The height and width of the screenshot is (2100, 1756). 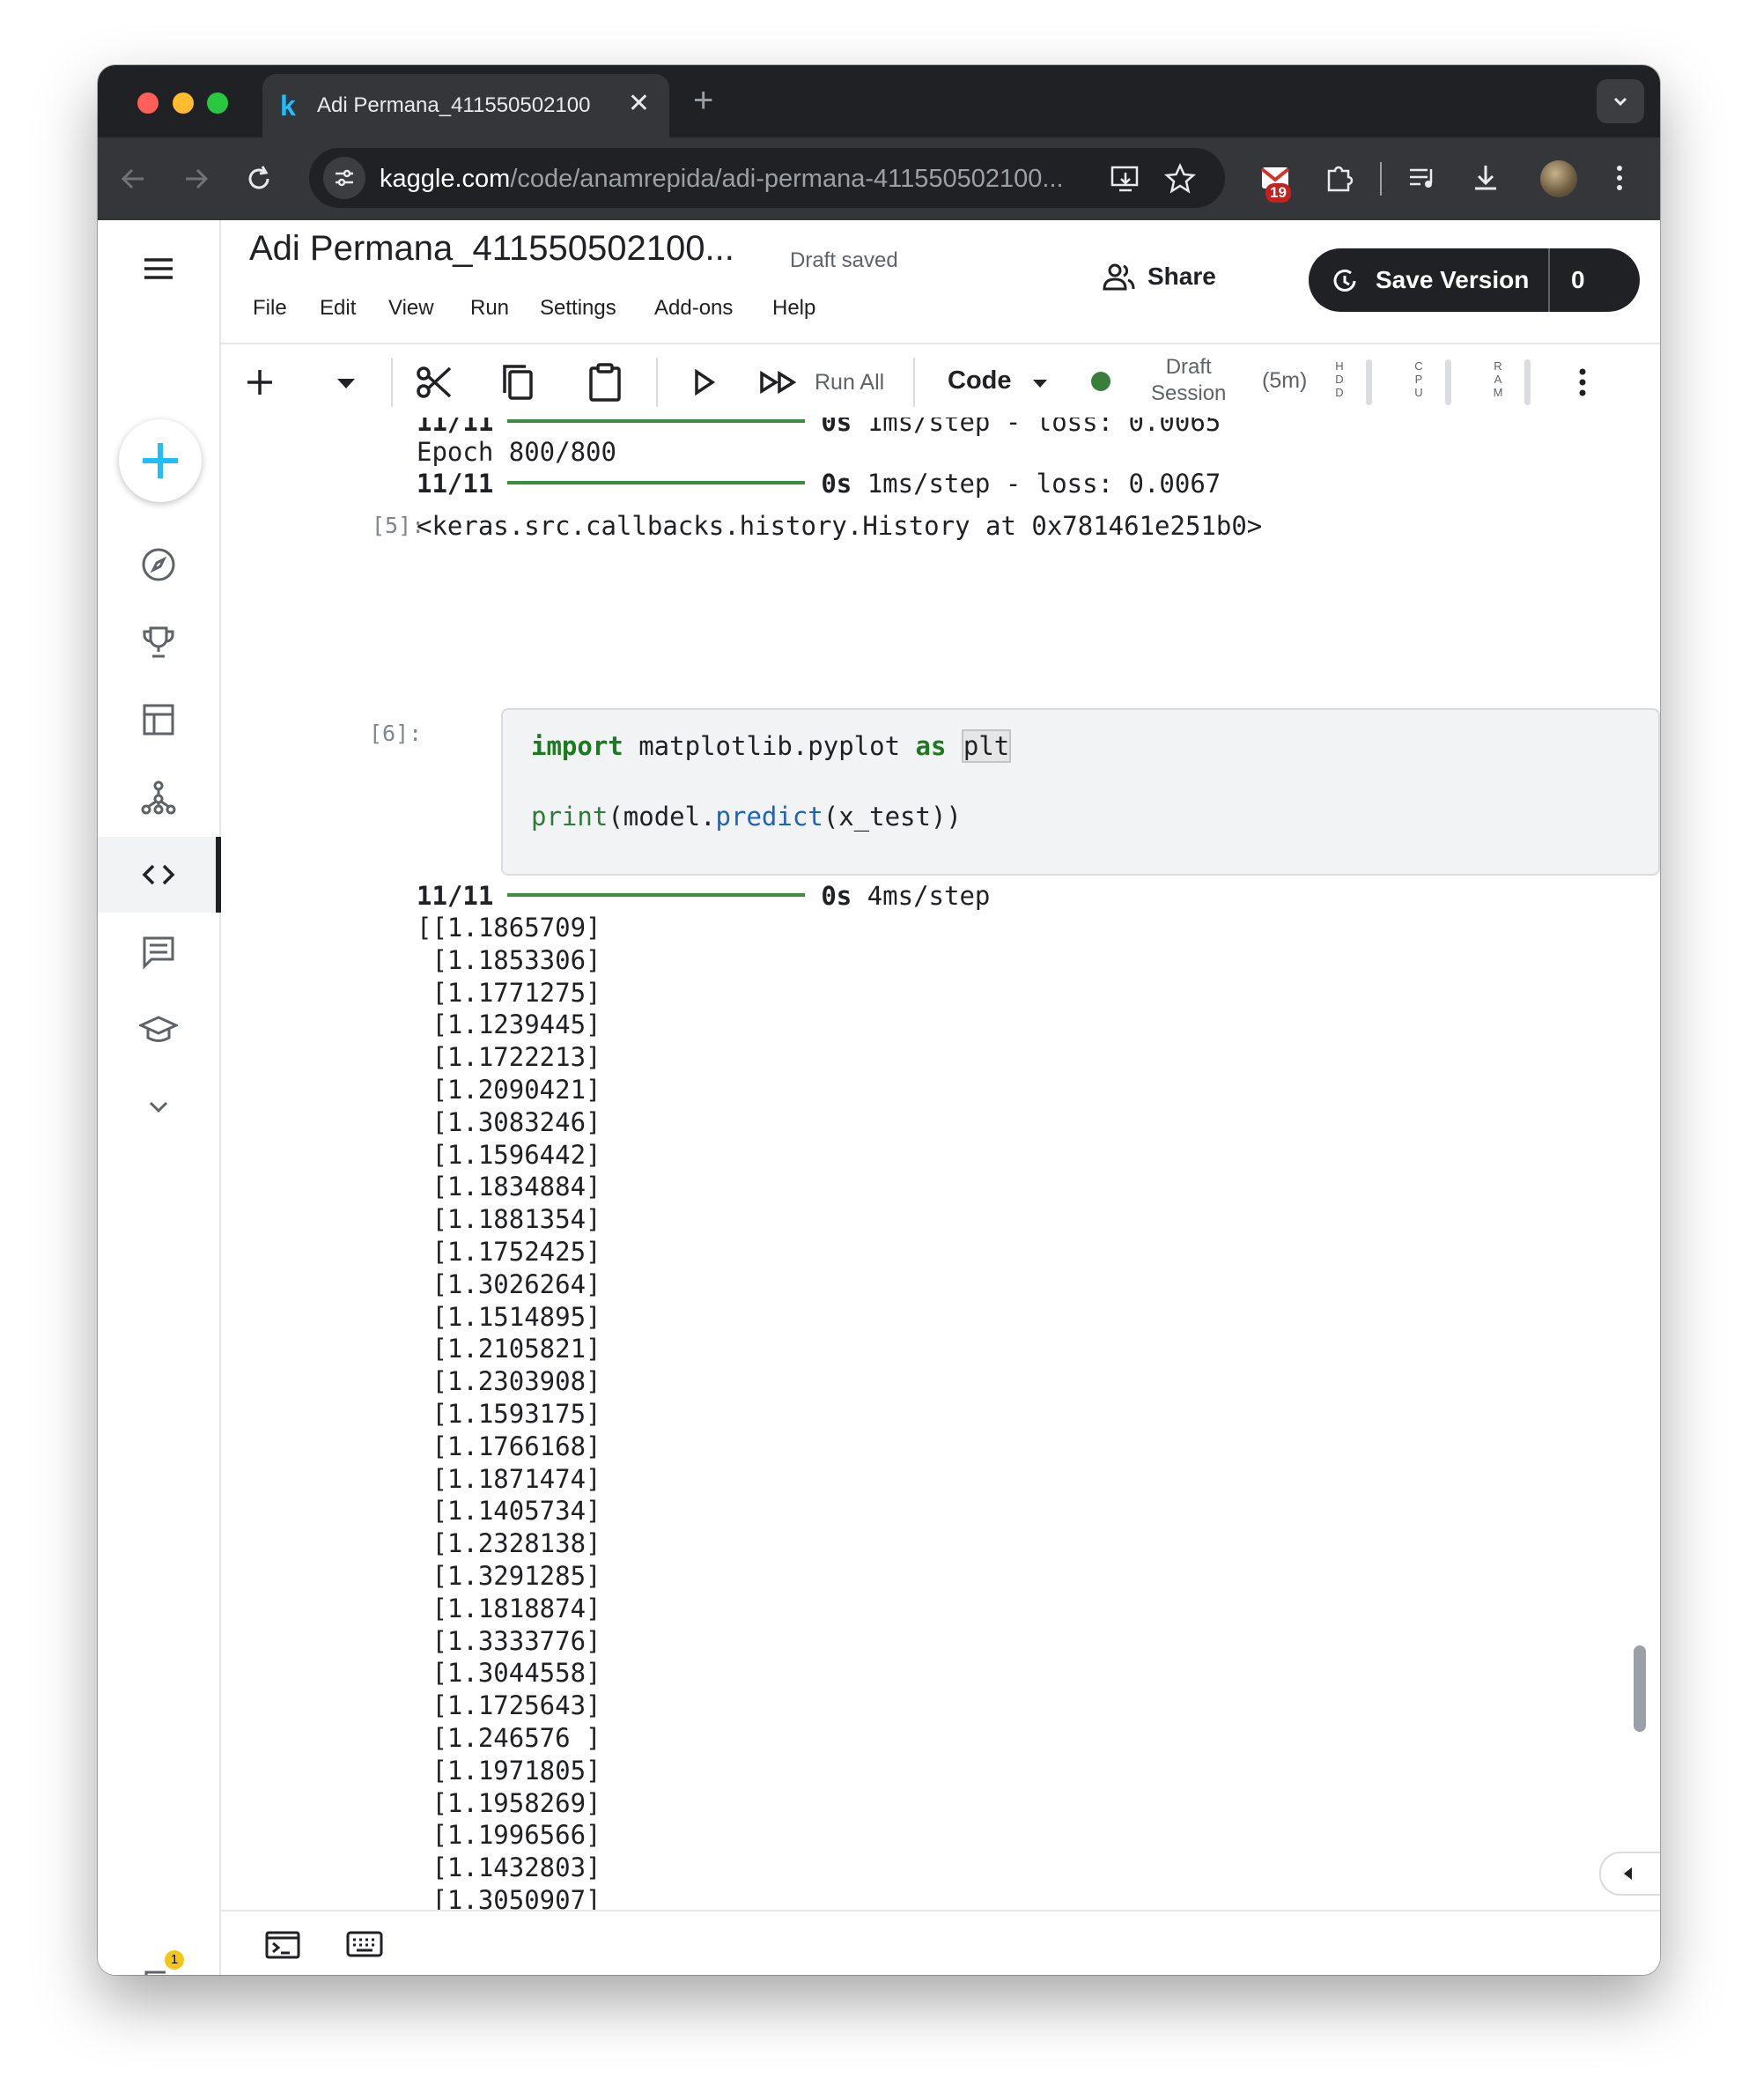 What do you see at coordinates (160, 460) in the screenshot?
I see `create-button` at bounding box center [160, 460].